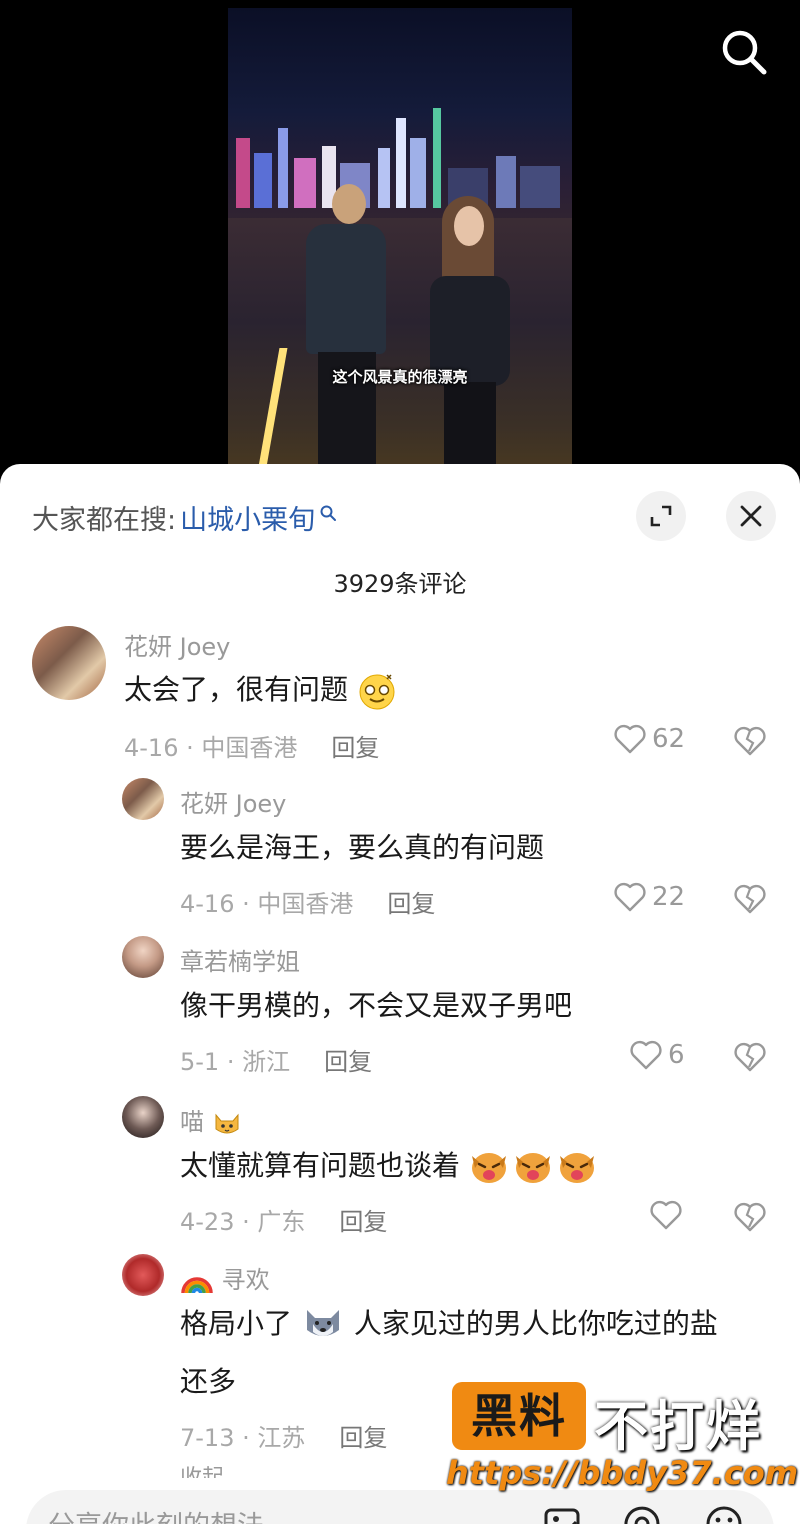  I want to click on collapse-replies-button: 收起, so click(202, 1469).